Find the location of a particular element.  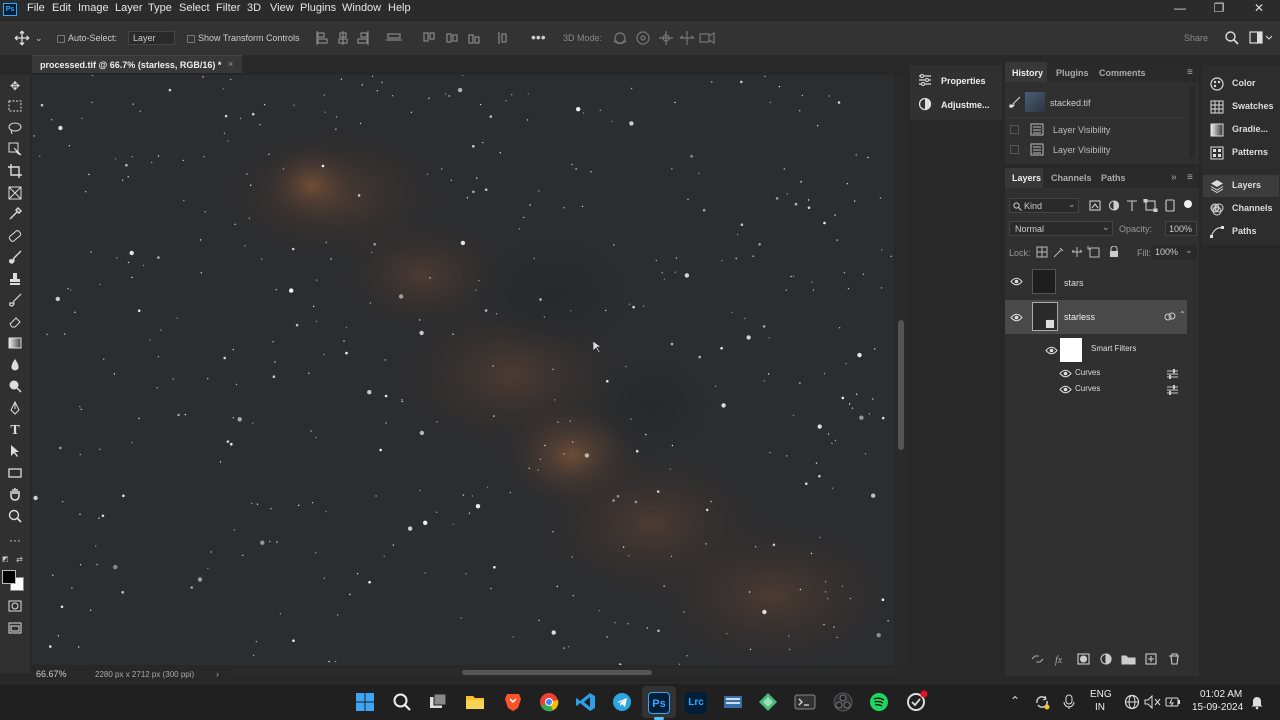

brush-tool-icon is located at coordinates (15, 259).